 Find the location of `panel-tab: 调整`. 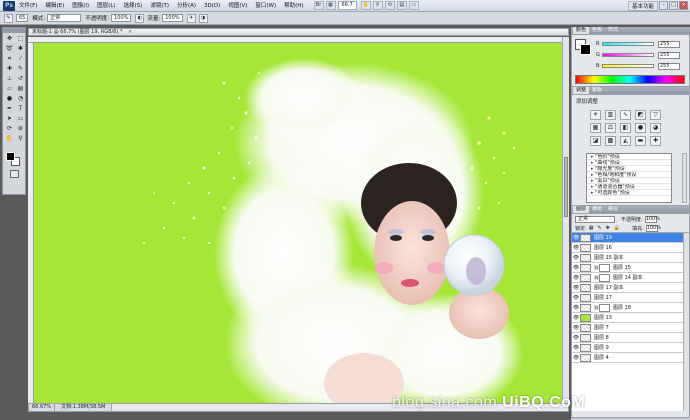

panel-tab: 调整 is located at coordinates (581, 90).